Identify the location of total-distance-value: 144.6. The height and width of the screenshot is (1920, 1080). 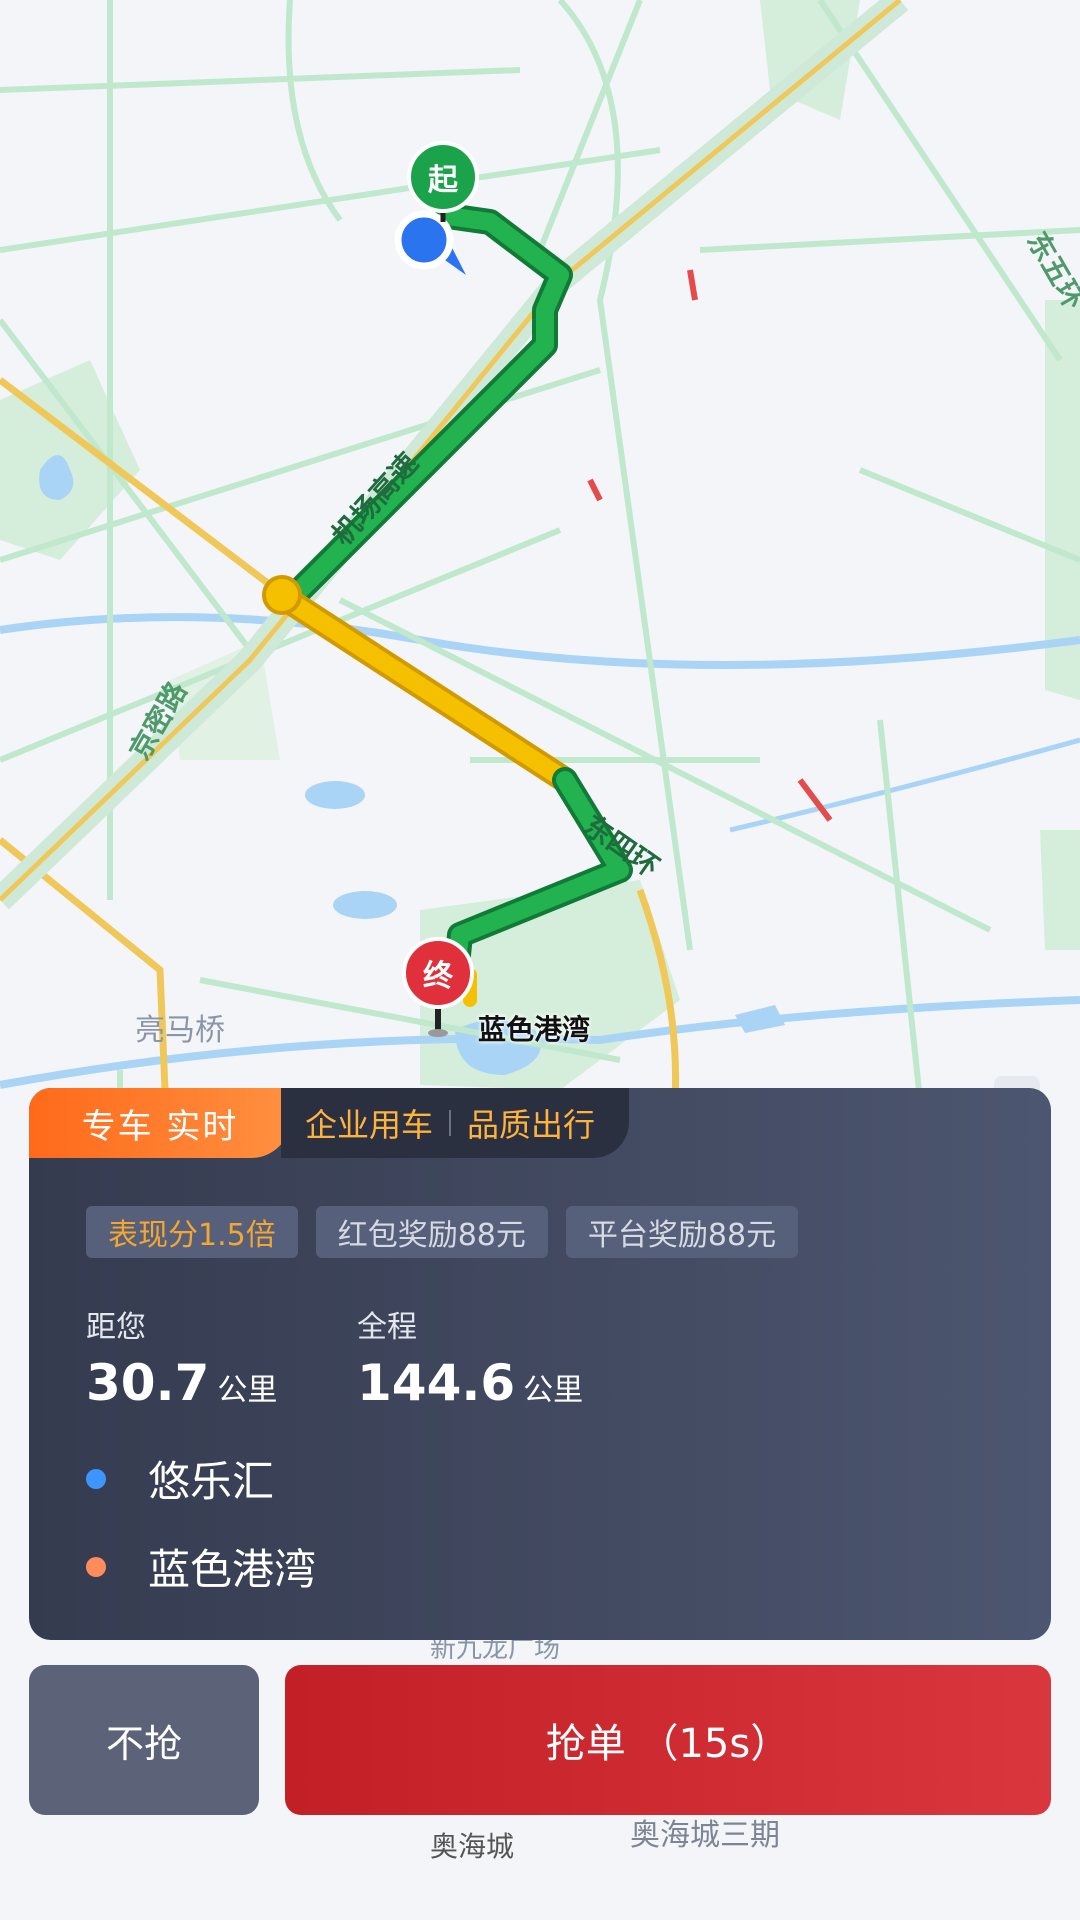
(436, 1383).